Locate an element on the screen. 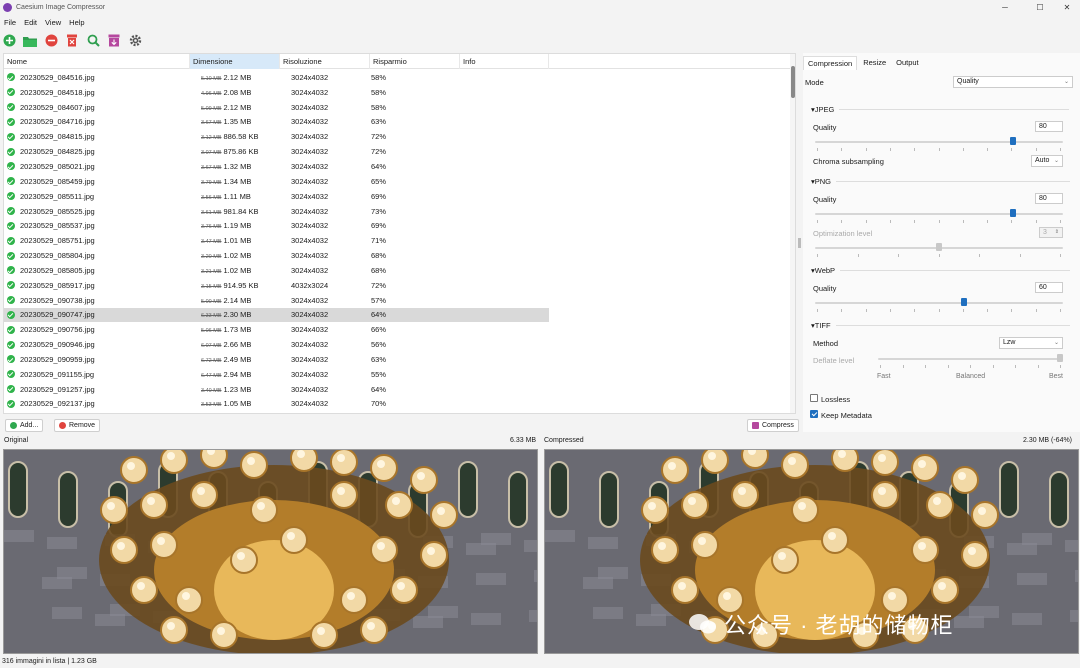 This screenshot has width=1080, height=668. menu-help: Help is located at coordinates (76, 22).